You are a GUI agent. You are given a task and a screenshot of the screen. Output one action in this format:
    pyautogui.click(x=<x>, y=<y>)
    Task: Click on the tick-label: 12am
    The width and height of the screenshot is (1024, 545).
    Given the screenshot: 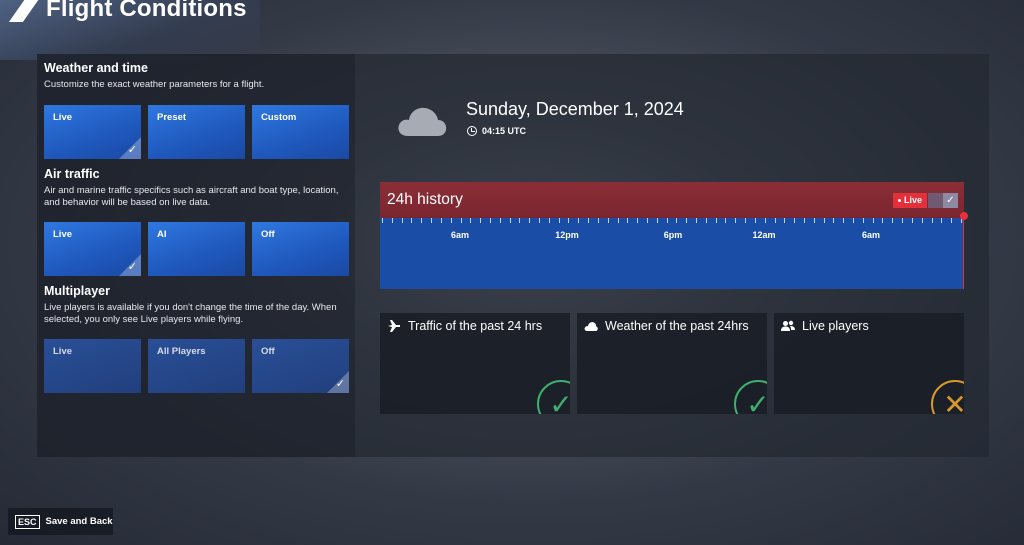 What is the action you would take?
    pyautogui.click(x=764, y=235)
    